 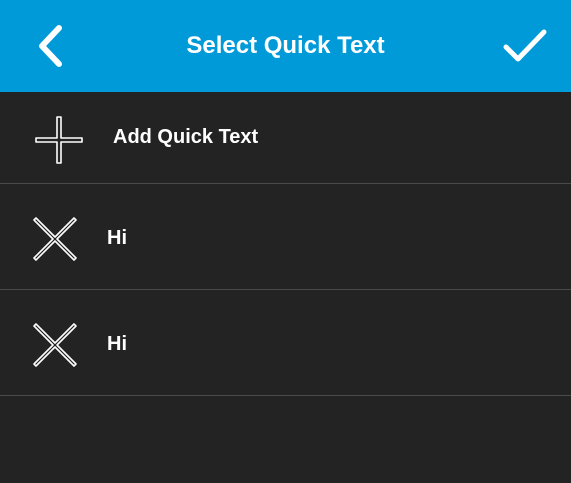 I want to click on page-title: Select Quick Text, so click(x=285, y=45).